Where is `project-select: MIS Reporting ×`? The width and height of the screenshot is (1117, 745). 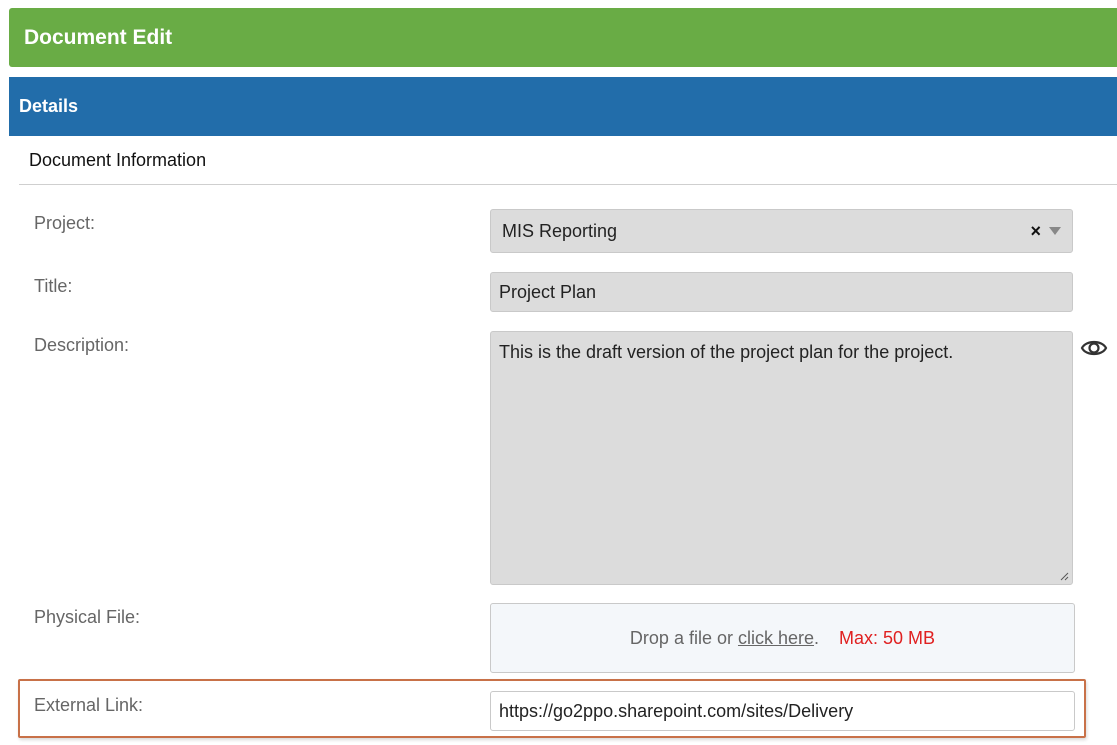
project-select: MIS Reporting × is located at coordinates (781, 231).